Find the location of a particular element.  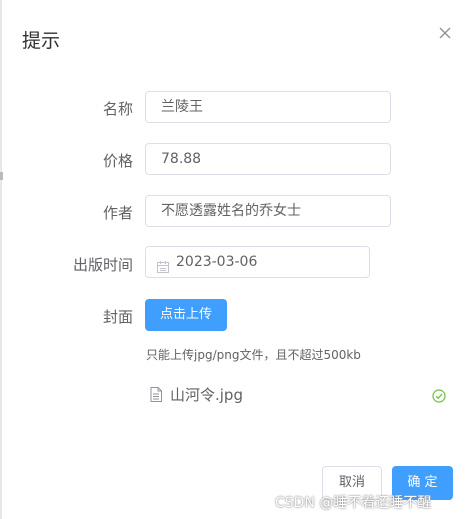

cover-label: 封面 is located at coordinates (117, 317).